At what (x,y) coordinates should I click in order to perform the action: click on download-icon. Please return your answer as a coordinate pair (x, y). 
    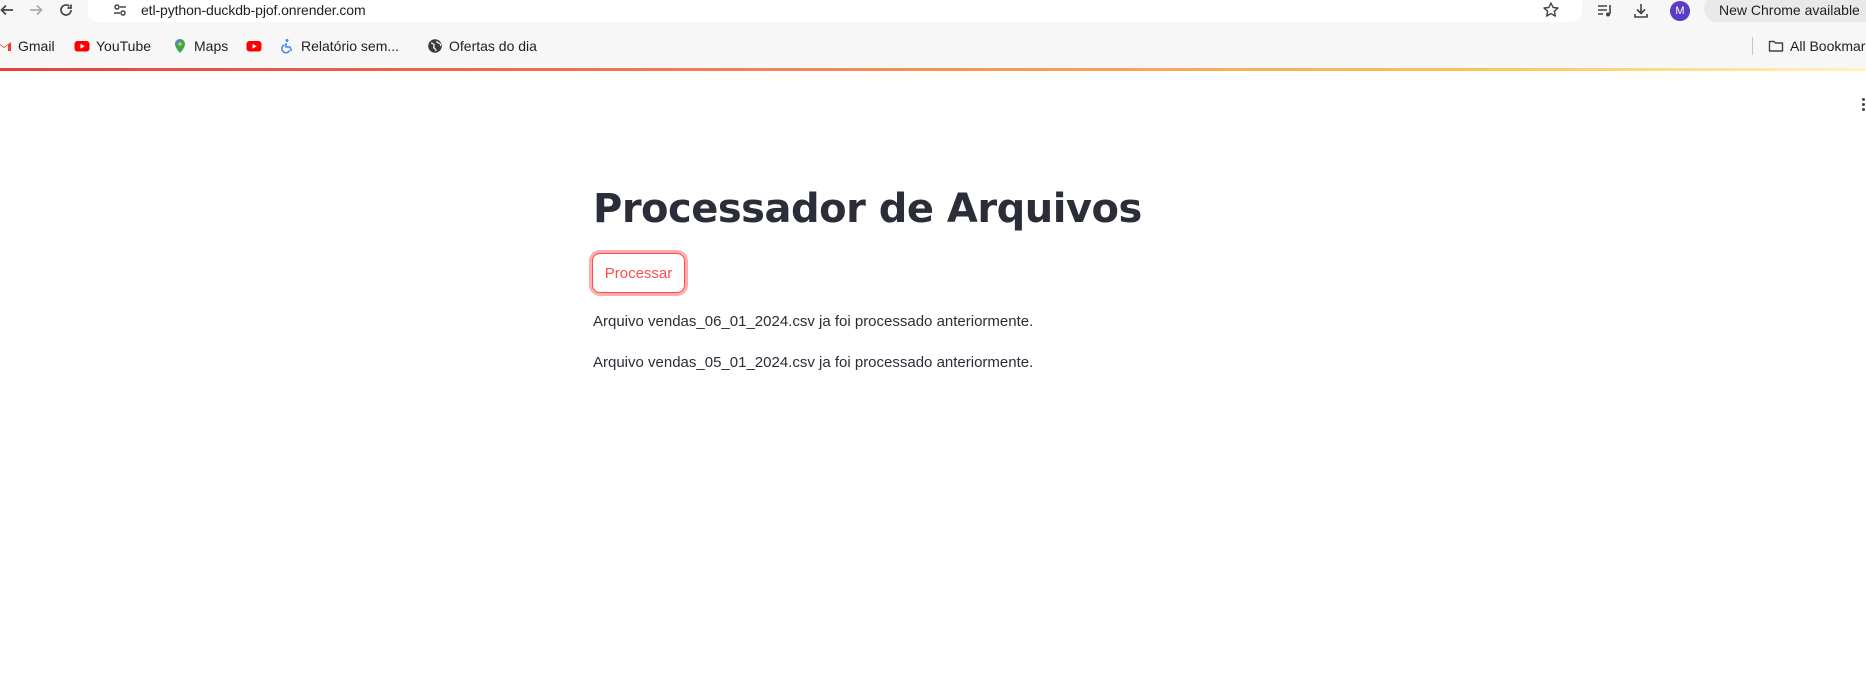
    Looking at the image, I should click on (1641, 11).